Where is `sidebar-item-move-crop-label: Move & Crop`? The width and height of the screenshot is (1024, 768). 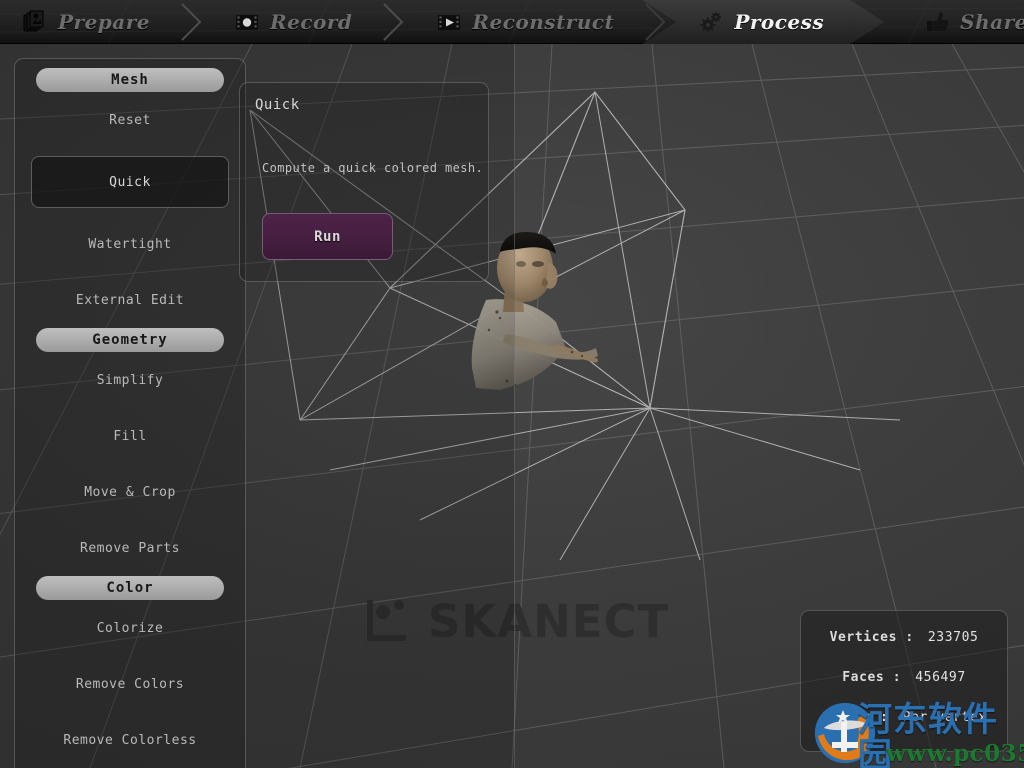 sidebar-item-move-crop-label: Move & Crop is located at coordinates (130, 492).